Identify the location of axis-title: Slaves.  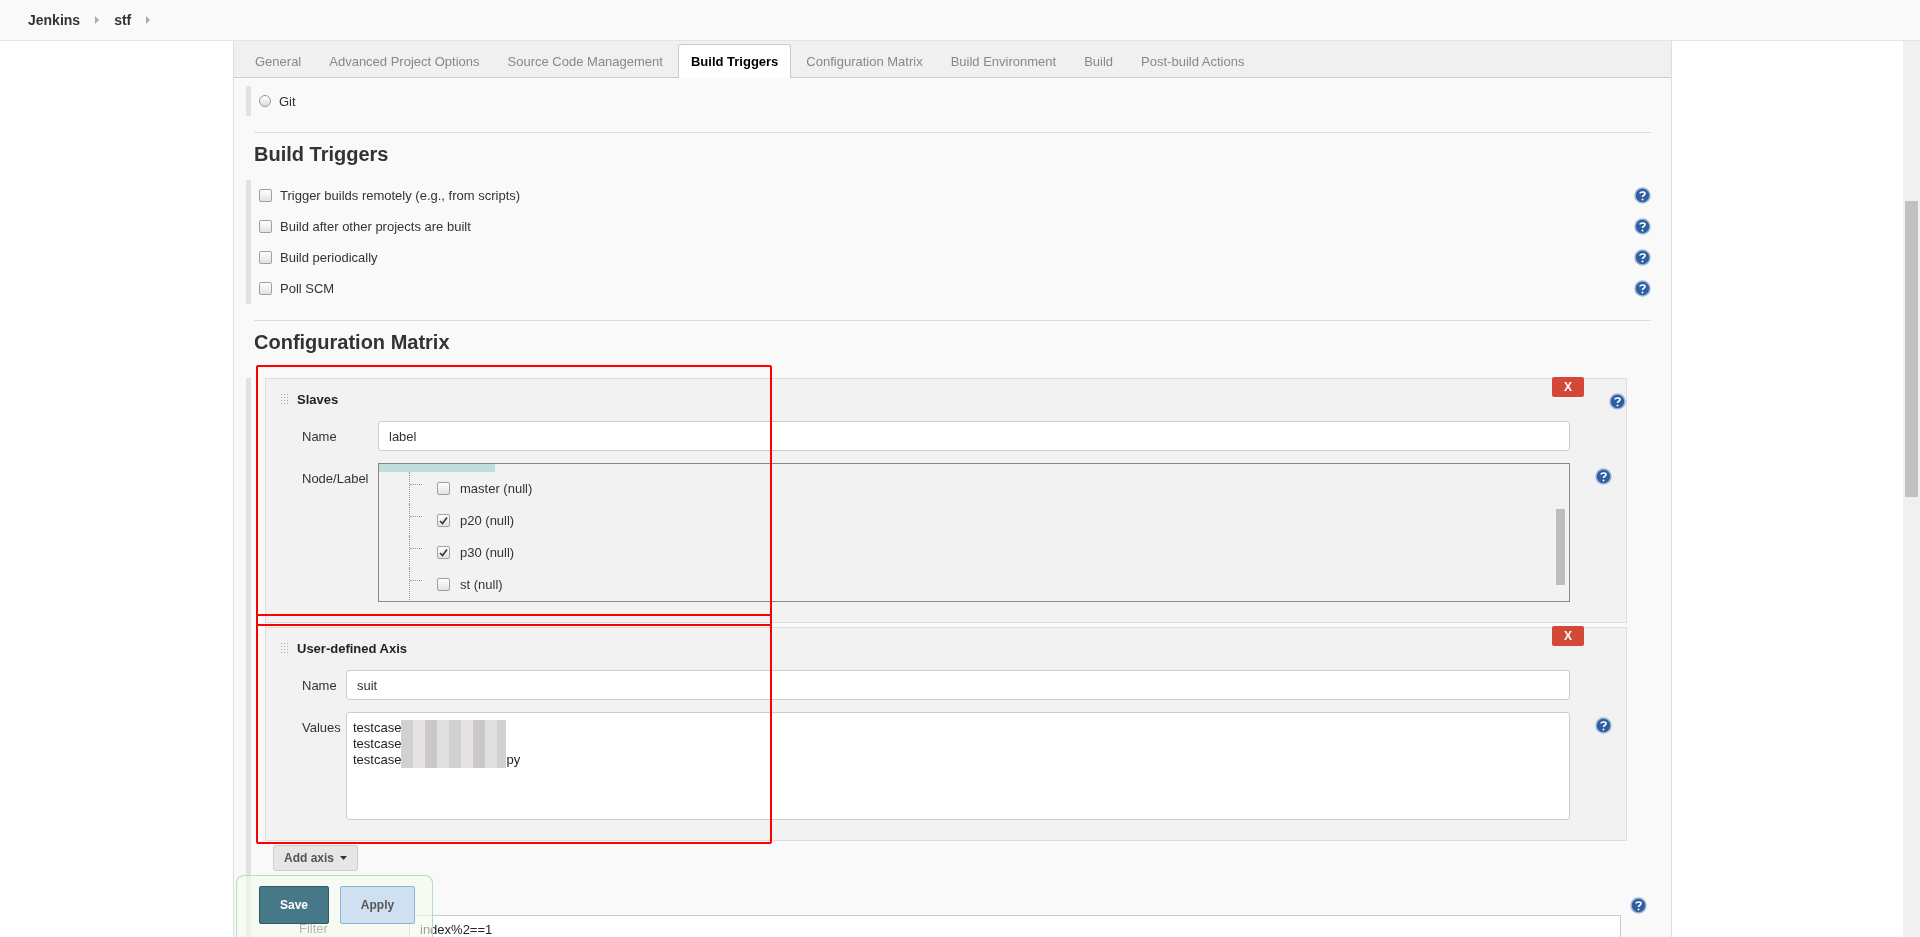
(318, 399).